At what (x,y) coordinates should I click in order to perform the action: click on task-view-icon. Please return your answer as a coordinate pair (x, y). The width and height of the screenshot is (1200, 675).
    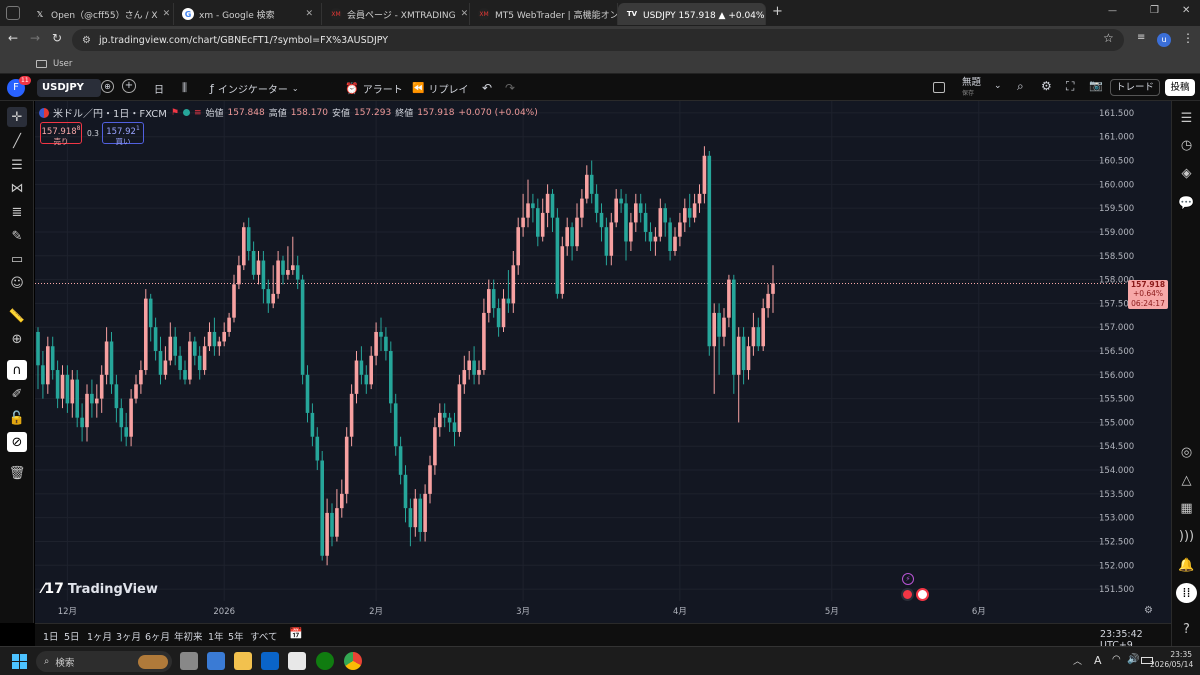
    Looking at the image, I should click on (189, 661).